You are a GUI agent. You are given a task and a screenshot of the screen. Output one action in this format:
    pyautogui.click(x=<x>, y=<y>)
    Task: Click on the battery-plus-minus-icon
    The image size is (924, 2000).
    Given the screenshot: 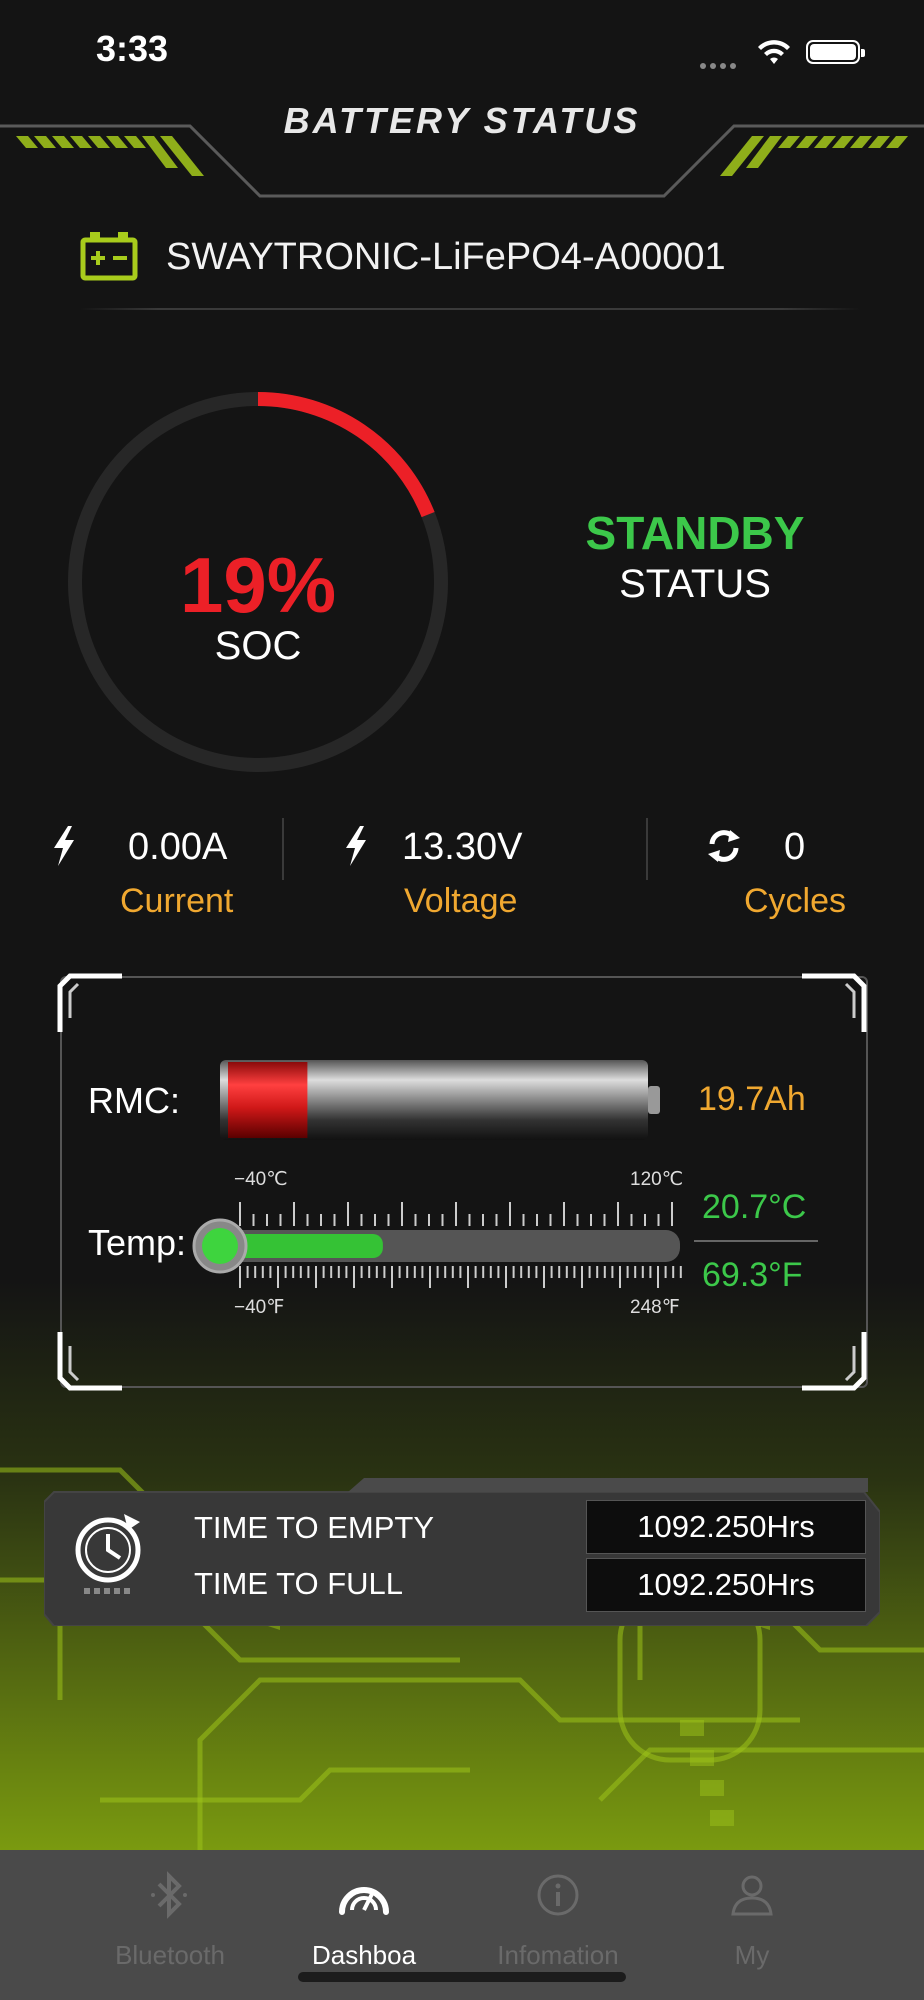 What is the action you would take?
    pyautogui.click(x=109, y=256)
    